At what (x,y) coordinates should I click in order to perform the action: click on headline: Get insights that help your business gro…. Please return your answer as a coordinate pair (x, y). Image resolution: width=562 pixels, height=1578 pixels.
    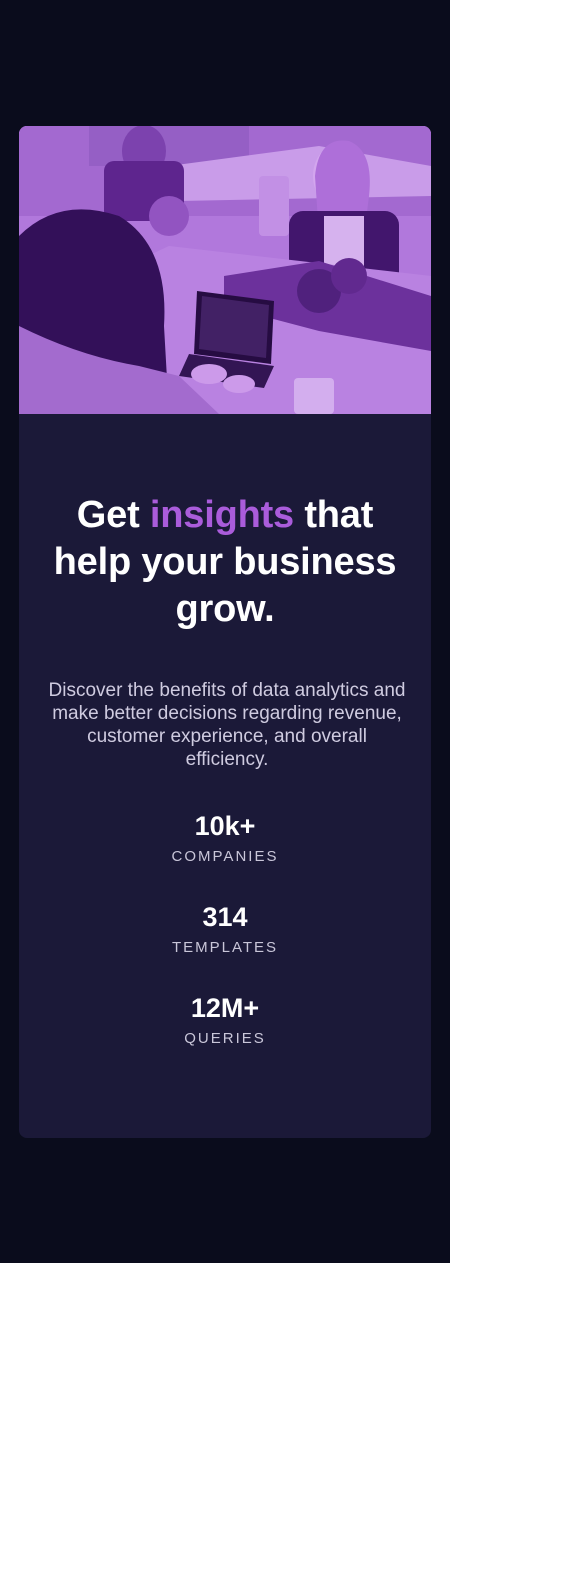
    Looking at the image, I should click on (225, 562).